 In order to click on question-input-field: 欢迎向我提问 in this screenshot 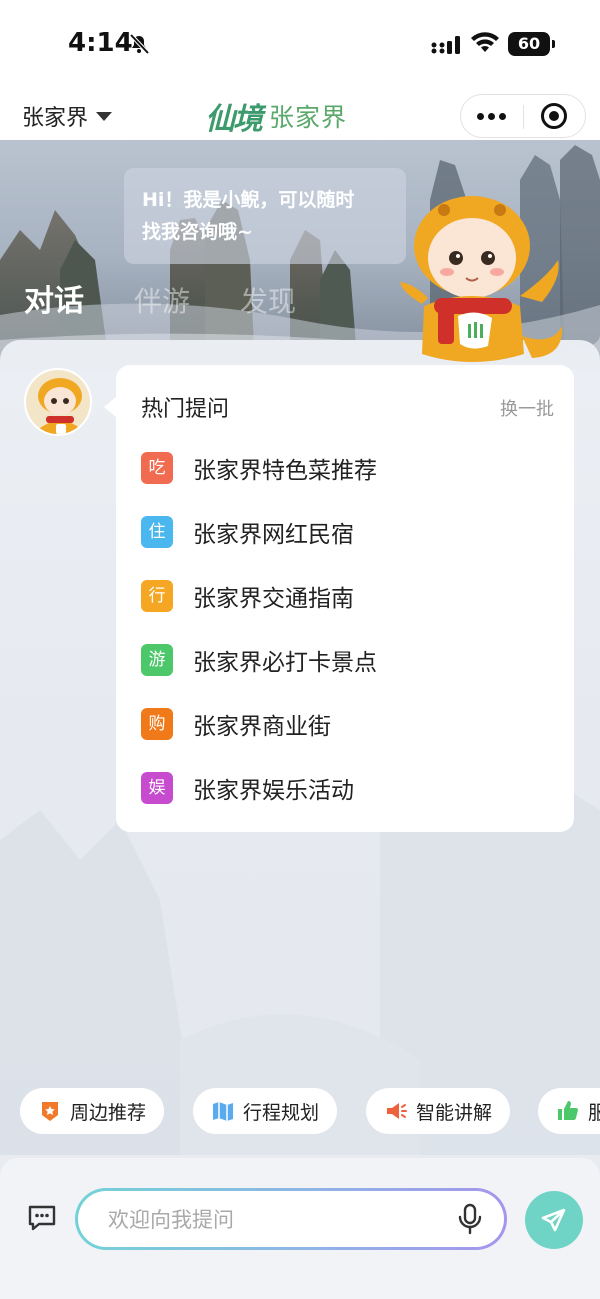, I will do `click(291, 1219)`.